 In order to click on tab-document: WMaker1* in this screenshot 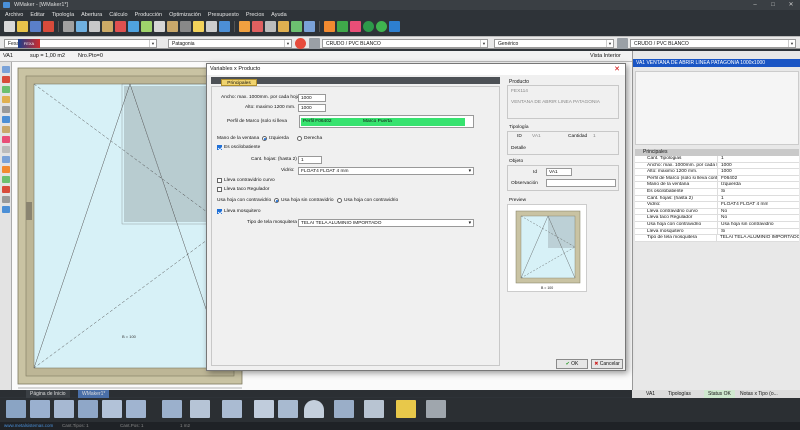, I will do `click(94, 394)`.